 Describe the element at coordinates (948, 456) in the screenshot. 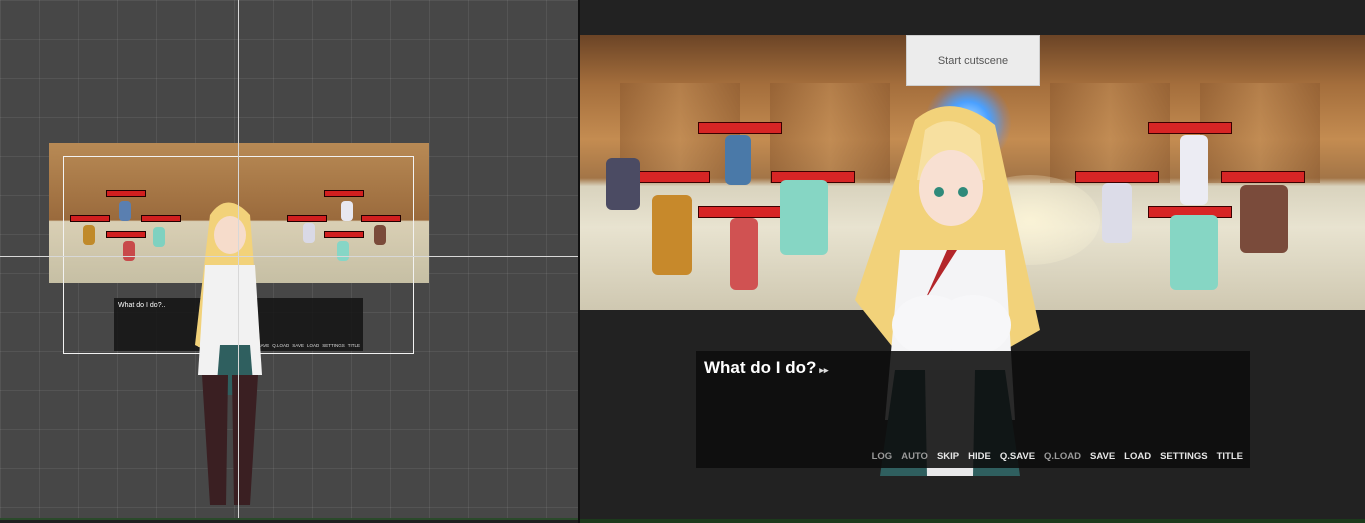

I see `menu-skip-button: SKIP` at that location.